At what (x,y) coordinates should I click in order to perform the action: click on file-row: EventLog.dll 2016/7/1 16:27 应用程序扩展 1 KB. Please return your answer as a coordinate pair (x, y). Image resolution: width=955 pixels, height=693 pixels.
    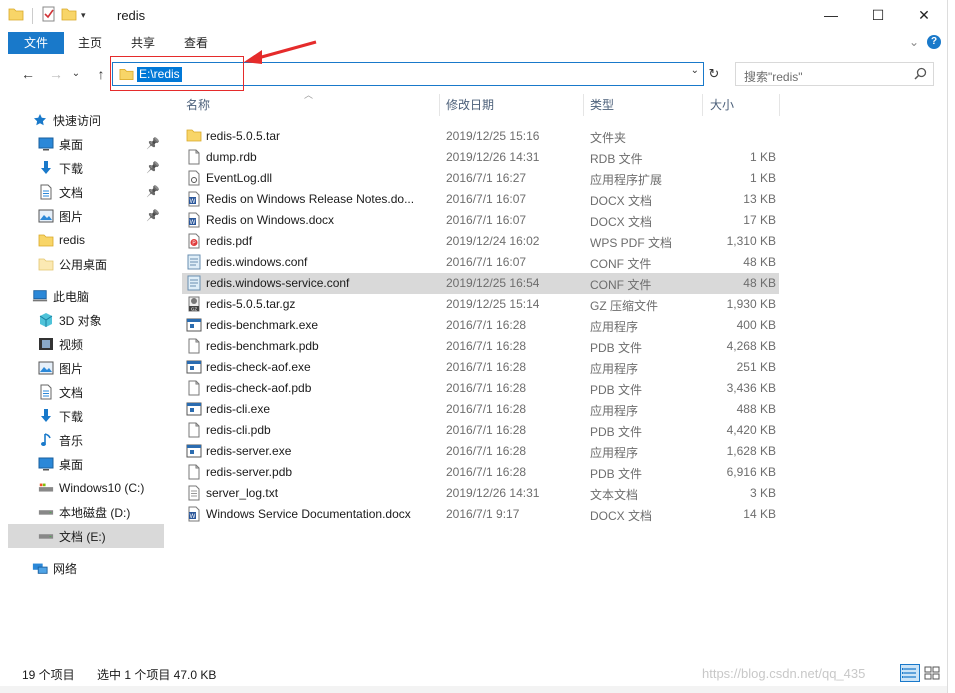
    Looking at the image, I should click on (480, 178).